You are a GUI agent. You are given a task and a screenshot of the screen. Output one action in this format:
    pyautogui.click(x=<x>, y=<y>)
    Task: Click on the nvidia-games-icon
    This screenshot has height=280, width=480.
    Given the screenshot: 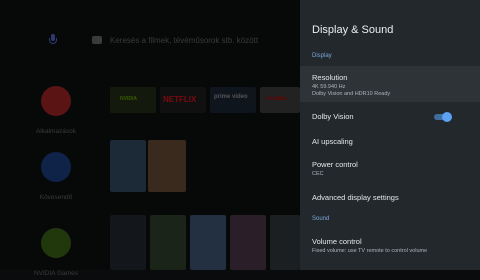 What is the action you would take?
    pyautogui.click(x=56, y=243)
    